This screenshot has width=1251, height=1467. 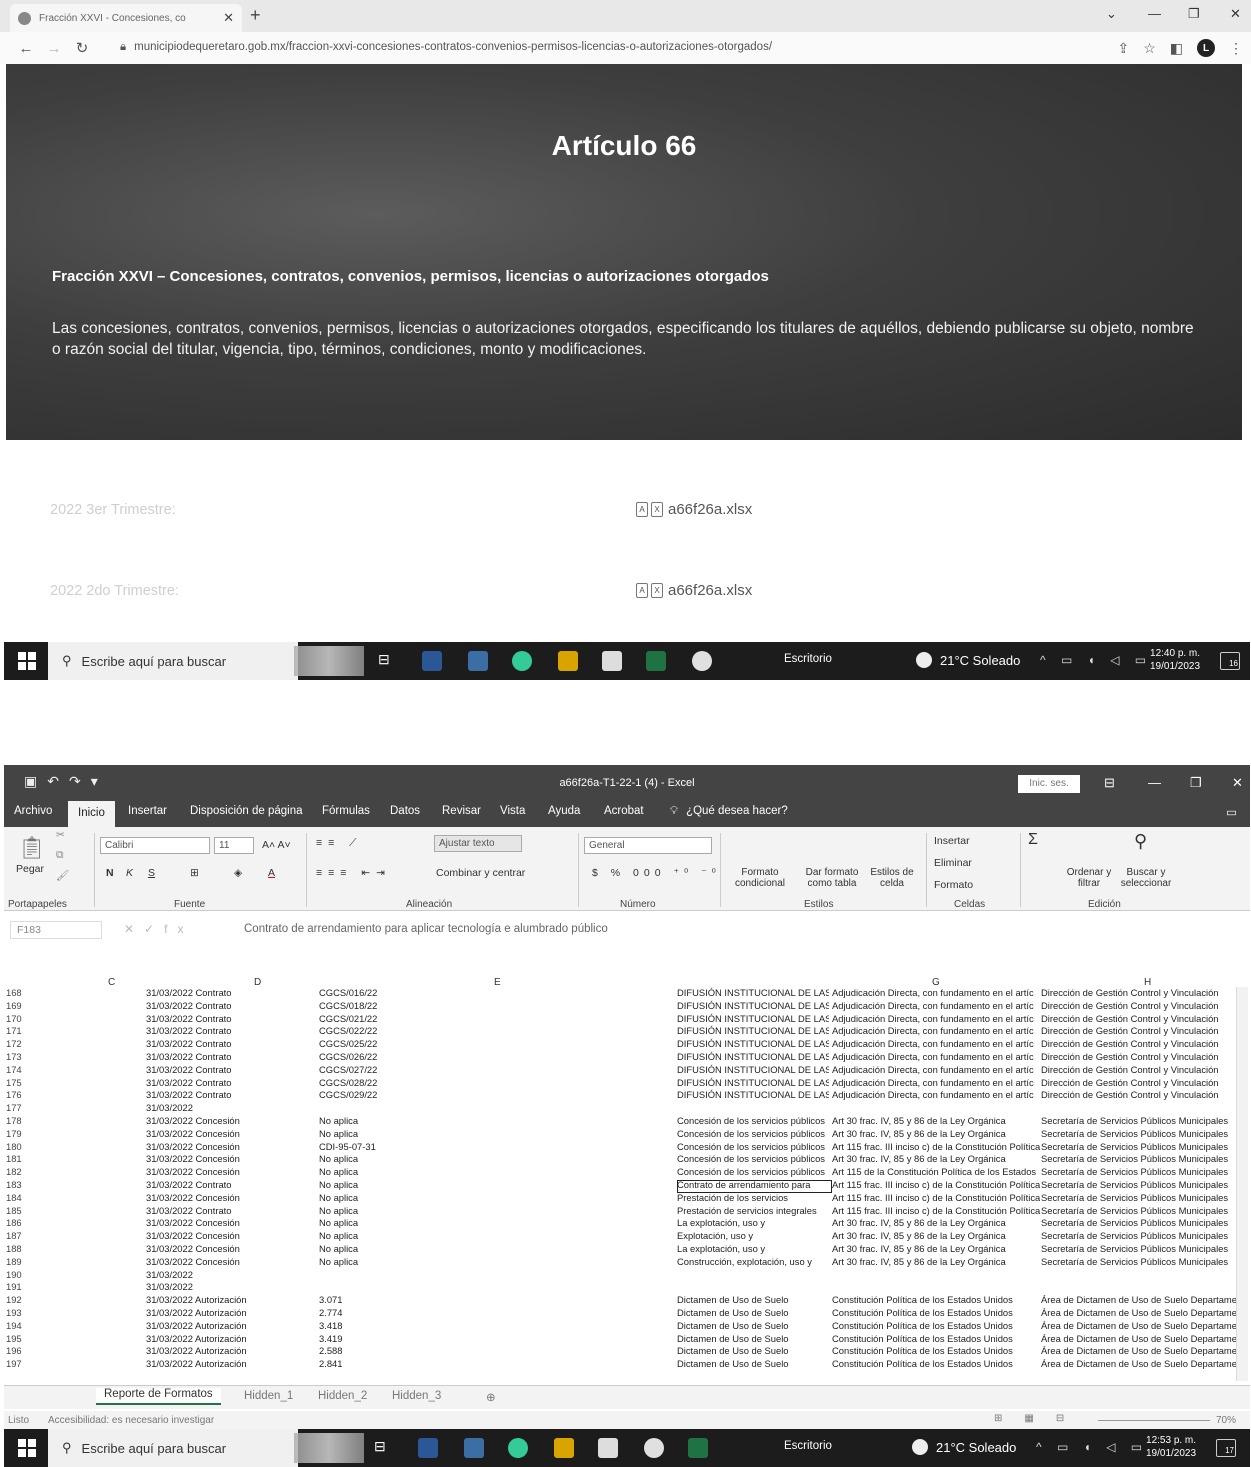 I want to click on number-format-icons: $ % 000 ⁺⁰ ⁻⁰, so click(x=656, y=873).